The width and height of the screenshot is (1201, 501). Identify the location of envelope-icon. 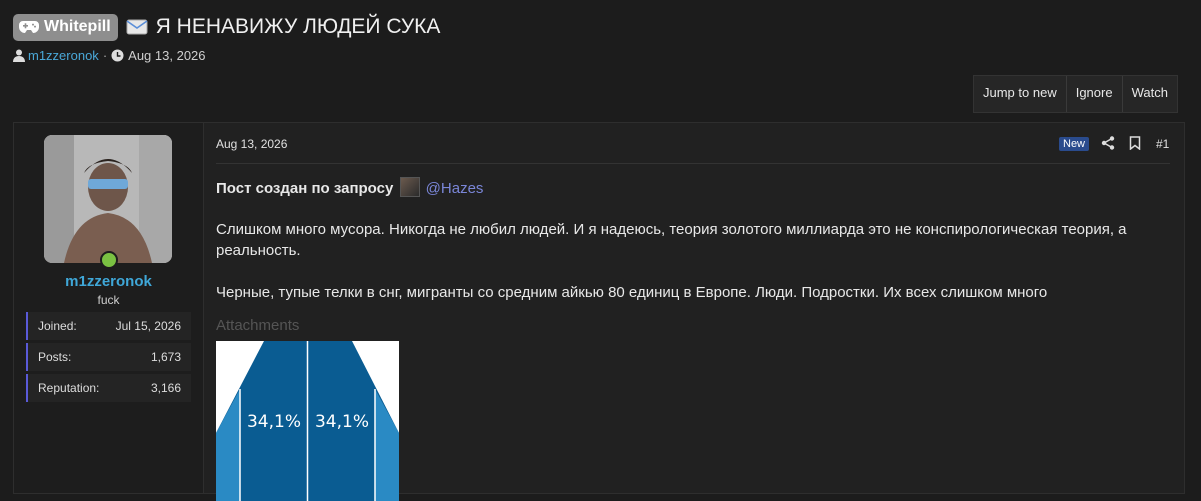
(137, 27).